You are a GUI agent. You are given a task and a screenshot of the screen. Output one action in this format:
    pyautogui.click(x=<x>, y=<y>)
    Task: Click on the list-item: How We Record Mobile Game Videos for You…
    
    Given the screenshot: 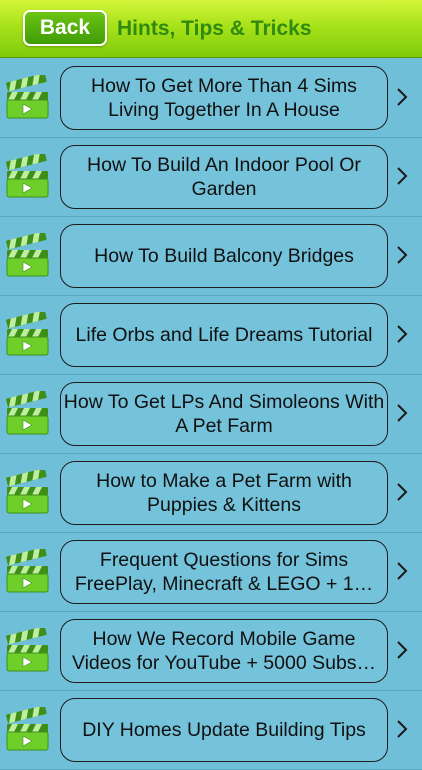 What is the action you would take?
    pyautogui.click(x=211, y=651)
    